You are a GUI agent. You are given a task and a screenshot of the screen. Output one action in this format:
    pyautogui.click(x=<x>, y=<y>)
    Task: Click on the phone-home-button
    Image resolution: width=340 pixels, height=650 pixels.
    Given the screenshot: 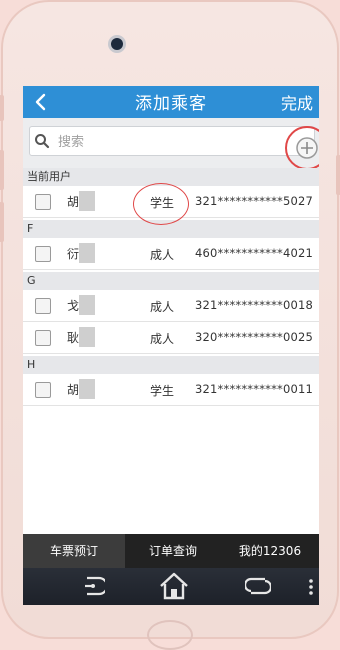 What is the action you would take?
    pyautogui.click(x=170, y=635)
    